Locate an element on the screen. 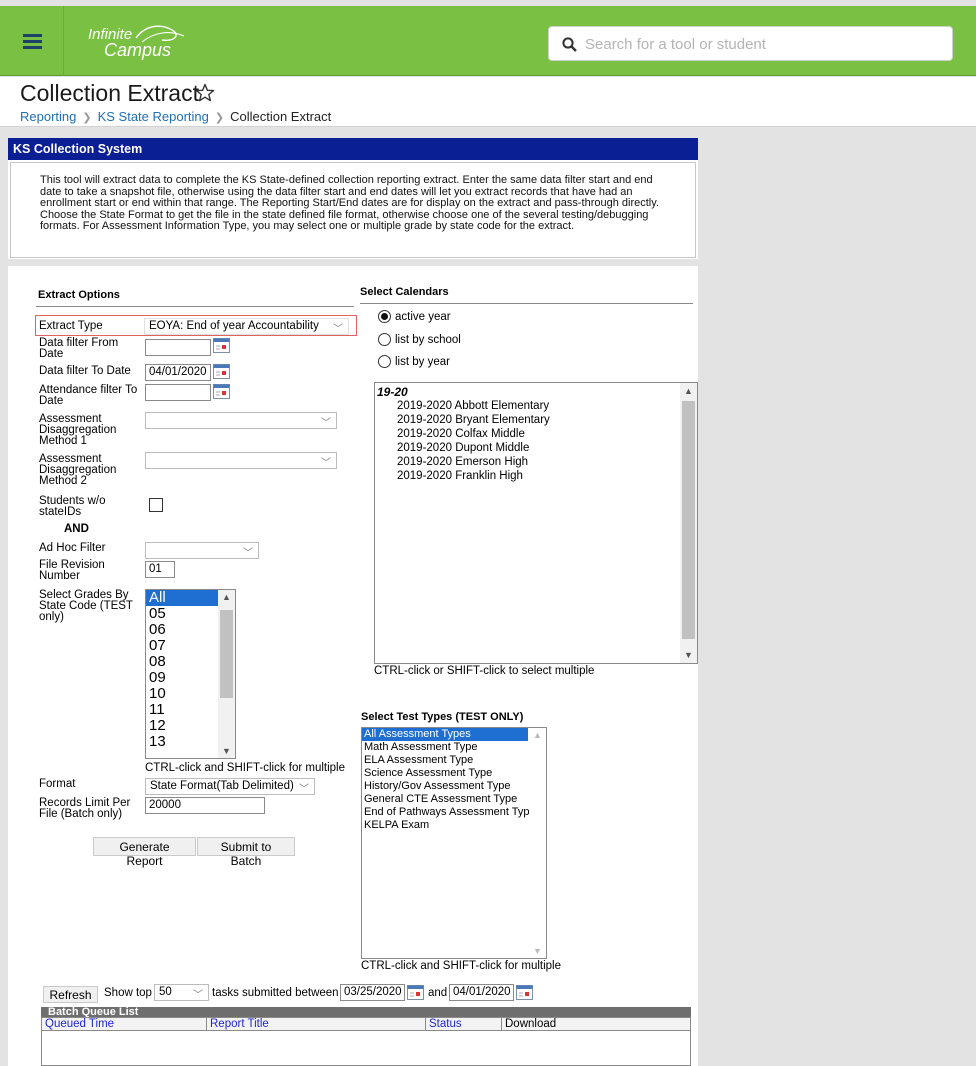  list-item: Science Assessment Type is located at coordinates (454, 773).